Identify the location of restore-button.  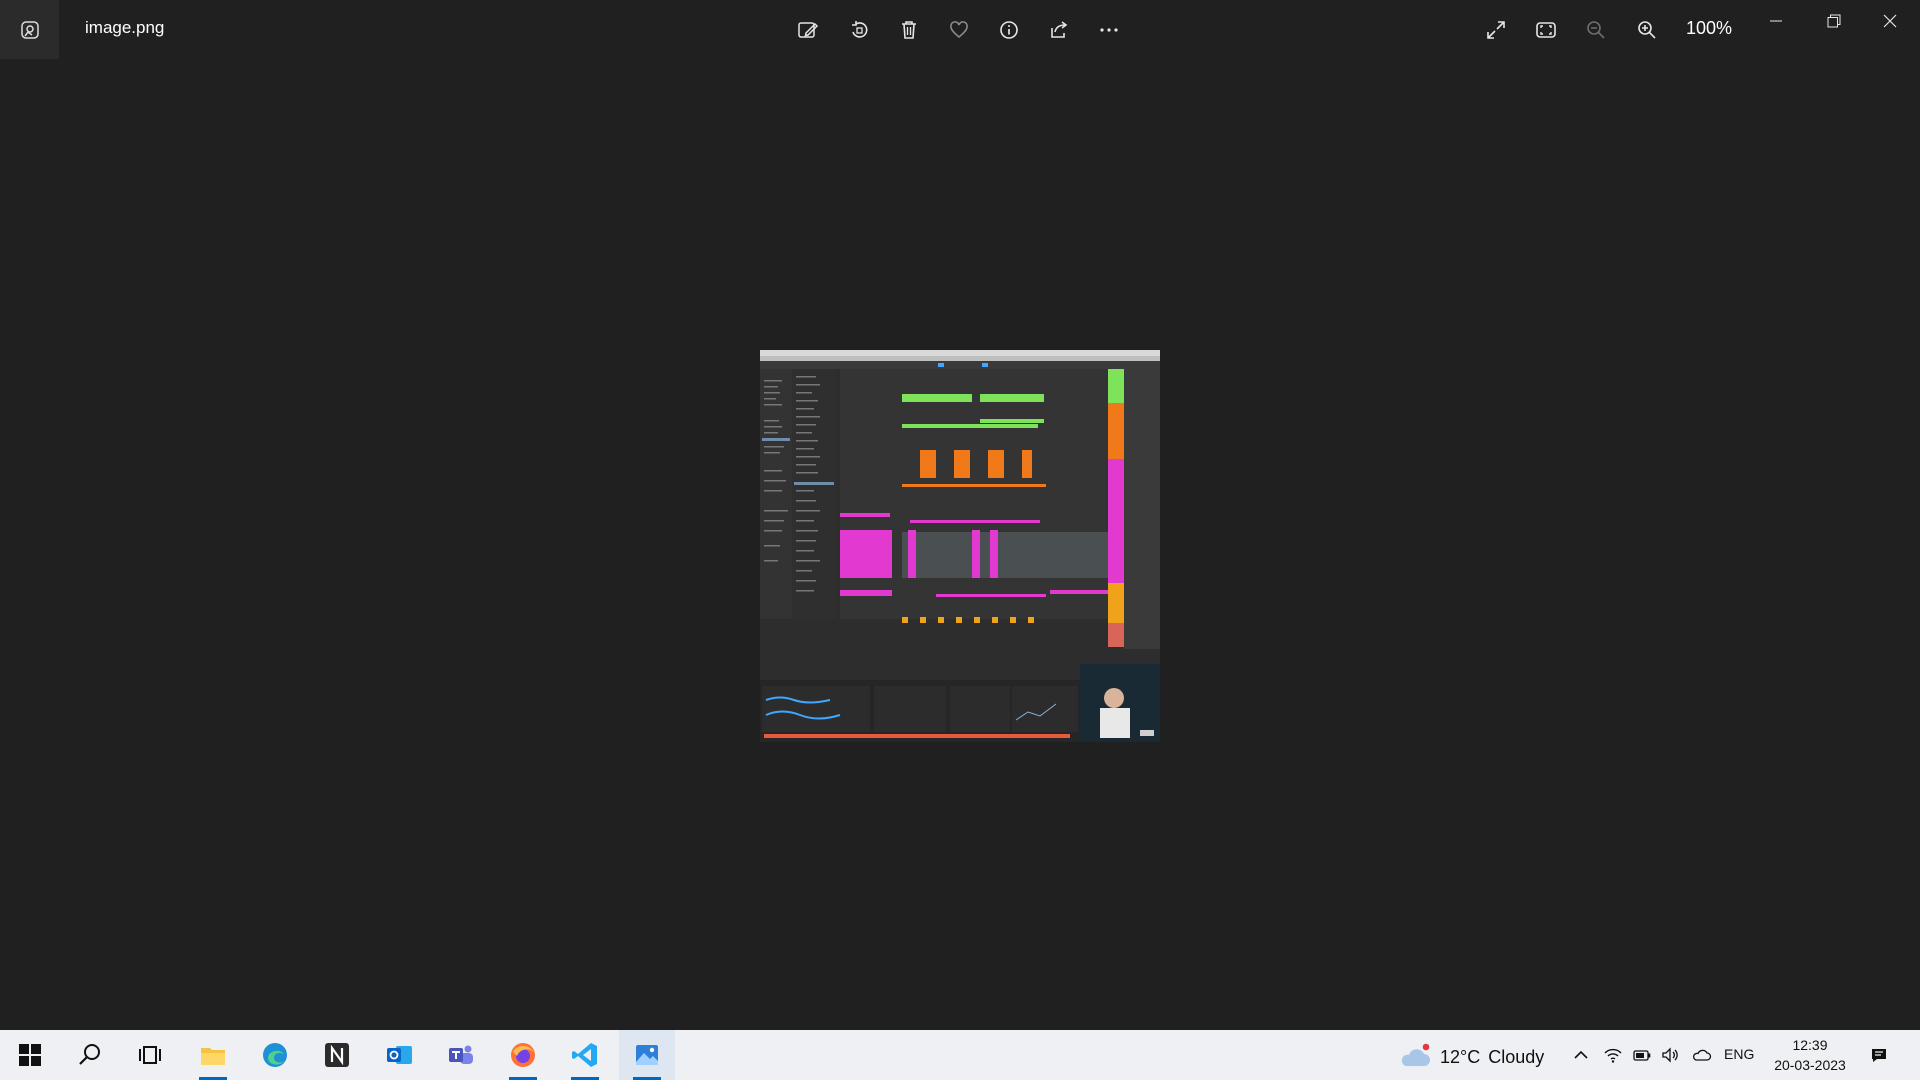
(1834, 21).